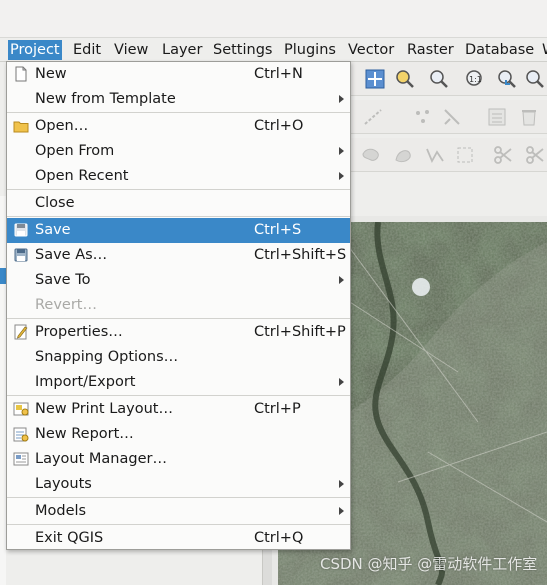 The height and width of the screenshot is (585, 547). What do you see at coordinates (435, 155) in the screenshot?
I see `simplify-icon` at bounding box center [435, 155].